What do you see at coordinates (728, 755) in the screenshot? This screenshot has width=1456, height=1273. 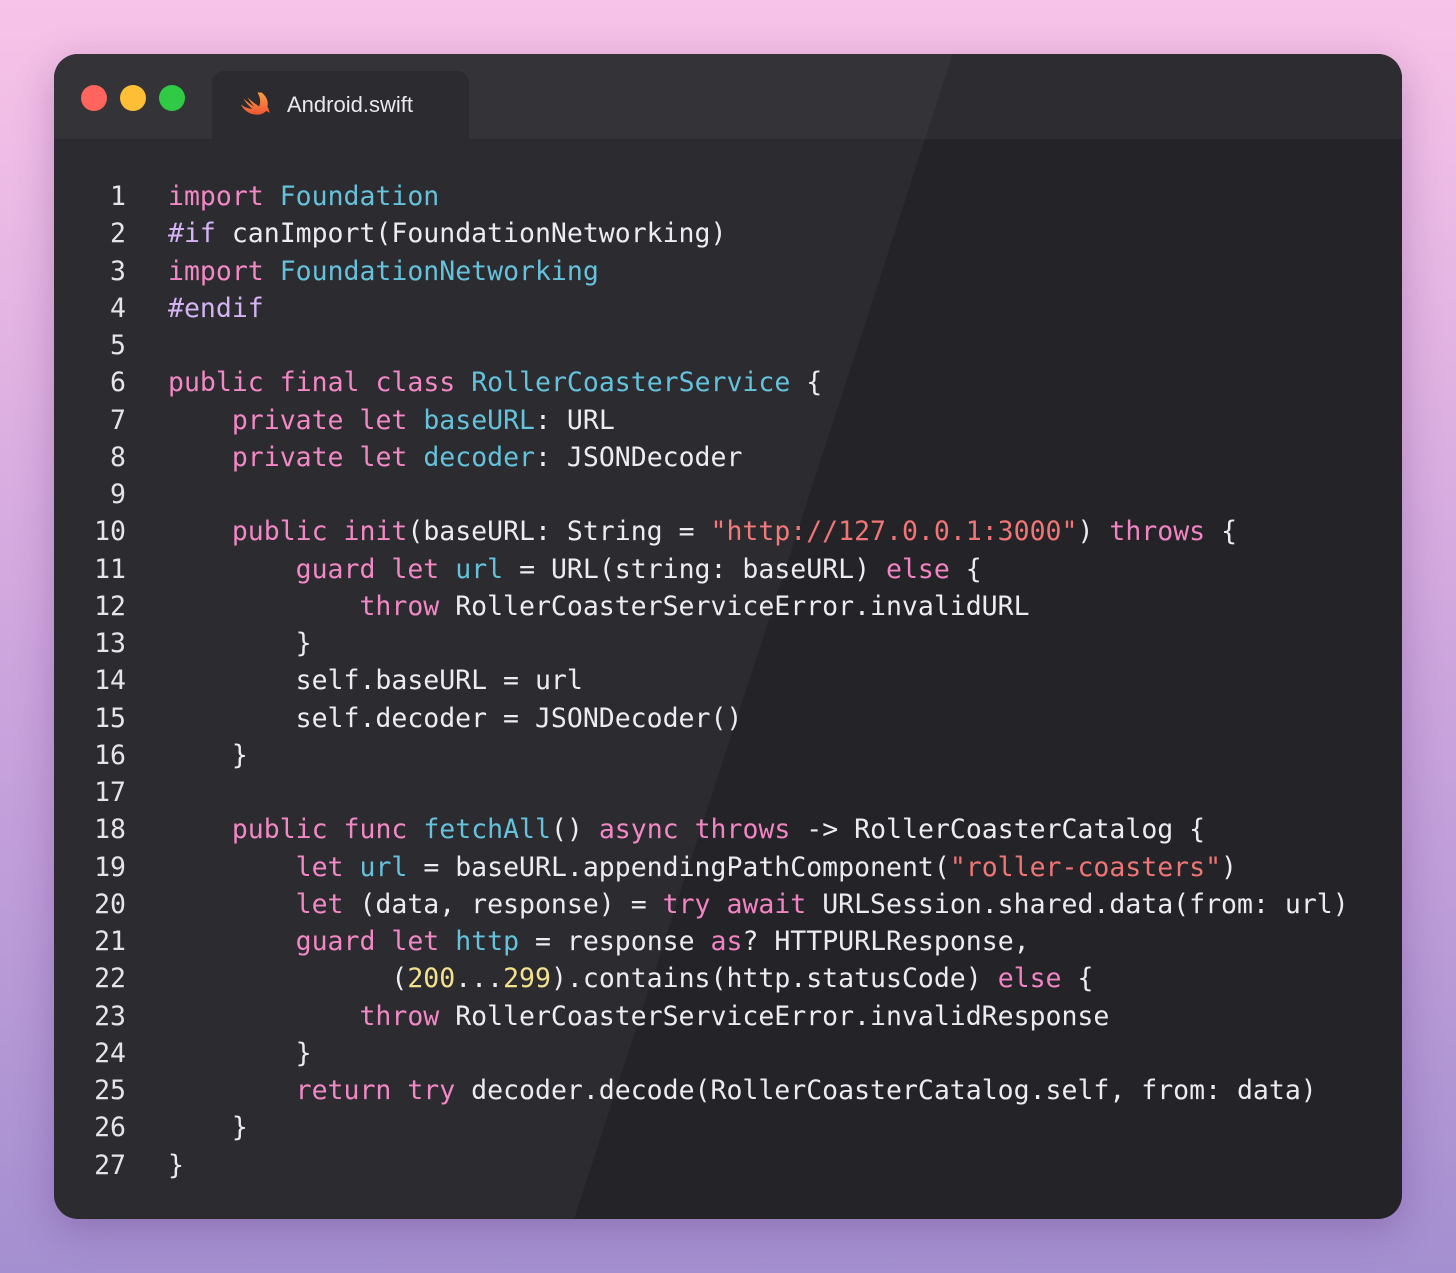 I see `code-line: 16 }` at bounding box center [728, 755].